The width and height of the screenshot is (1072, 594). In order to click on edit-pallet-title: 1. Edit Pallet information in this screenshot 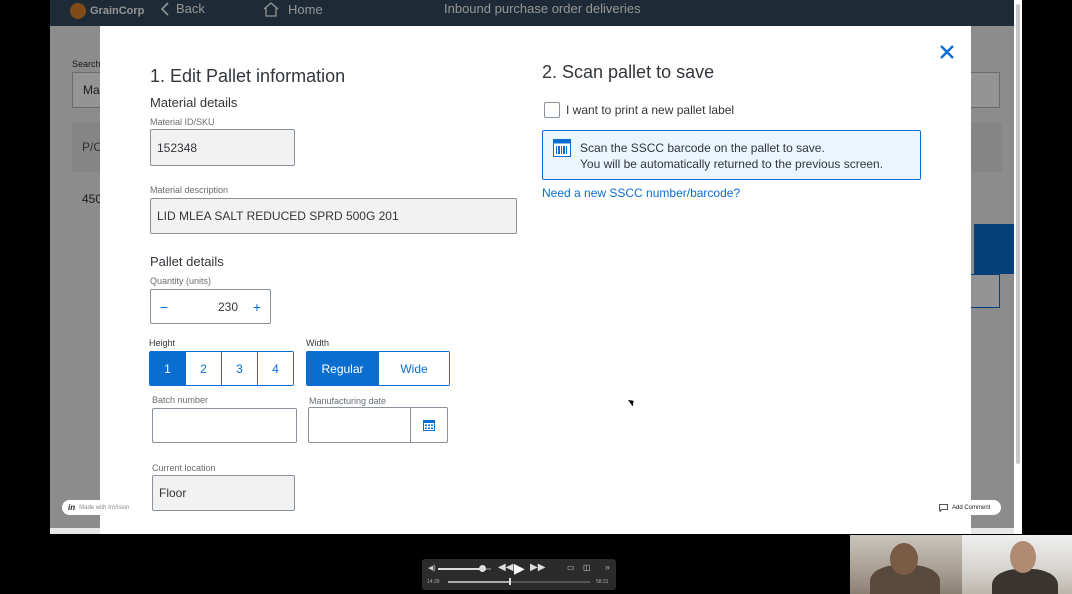, I will do `click(248, 76)`.